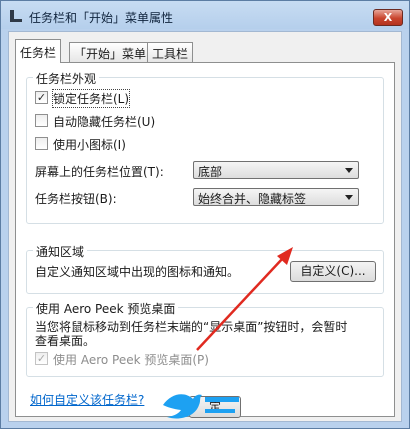  I want to click on tab-taskbar: 任务栏, so click(38, 51).